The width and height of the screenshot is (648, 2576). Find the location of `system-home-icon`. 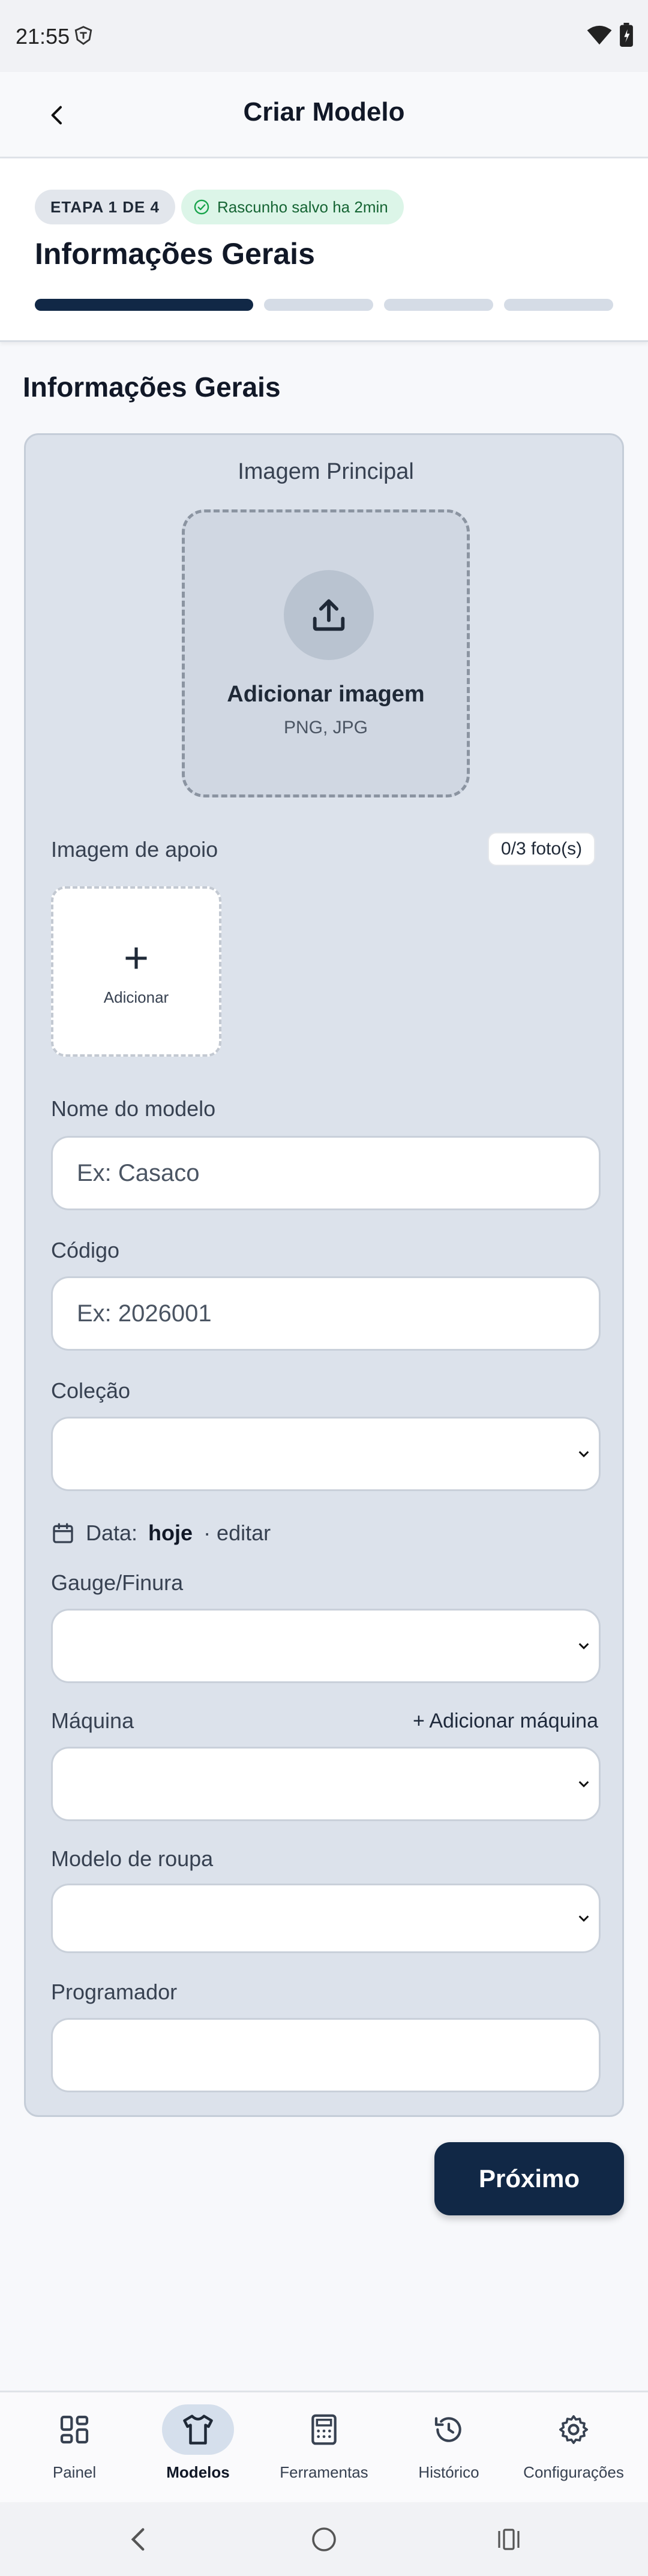

system-home-icon is located at coordinates (324, 2539).